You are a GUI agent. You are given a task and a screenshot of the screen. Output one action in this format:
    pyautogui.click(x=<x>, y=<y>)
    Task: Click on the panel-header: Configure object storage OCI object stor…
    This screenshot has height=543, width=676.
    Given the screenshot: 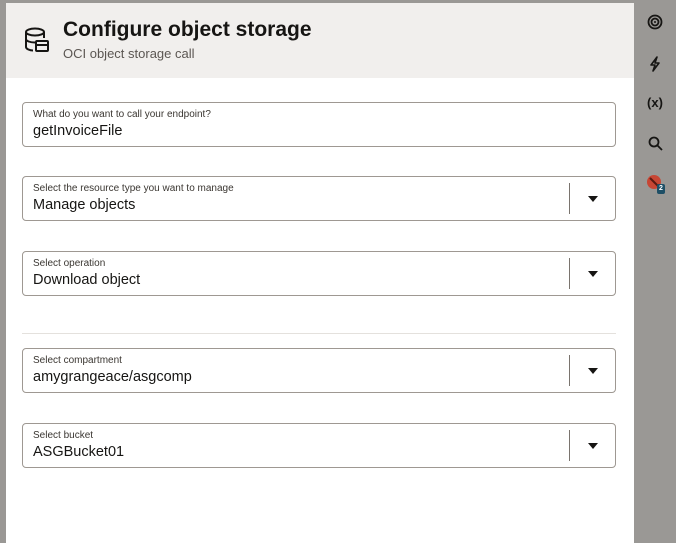 What is the action you would take?
    pyautogui.click(x=320, y=40)
    